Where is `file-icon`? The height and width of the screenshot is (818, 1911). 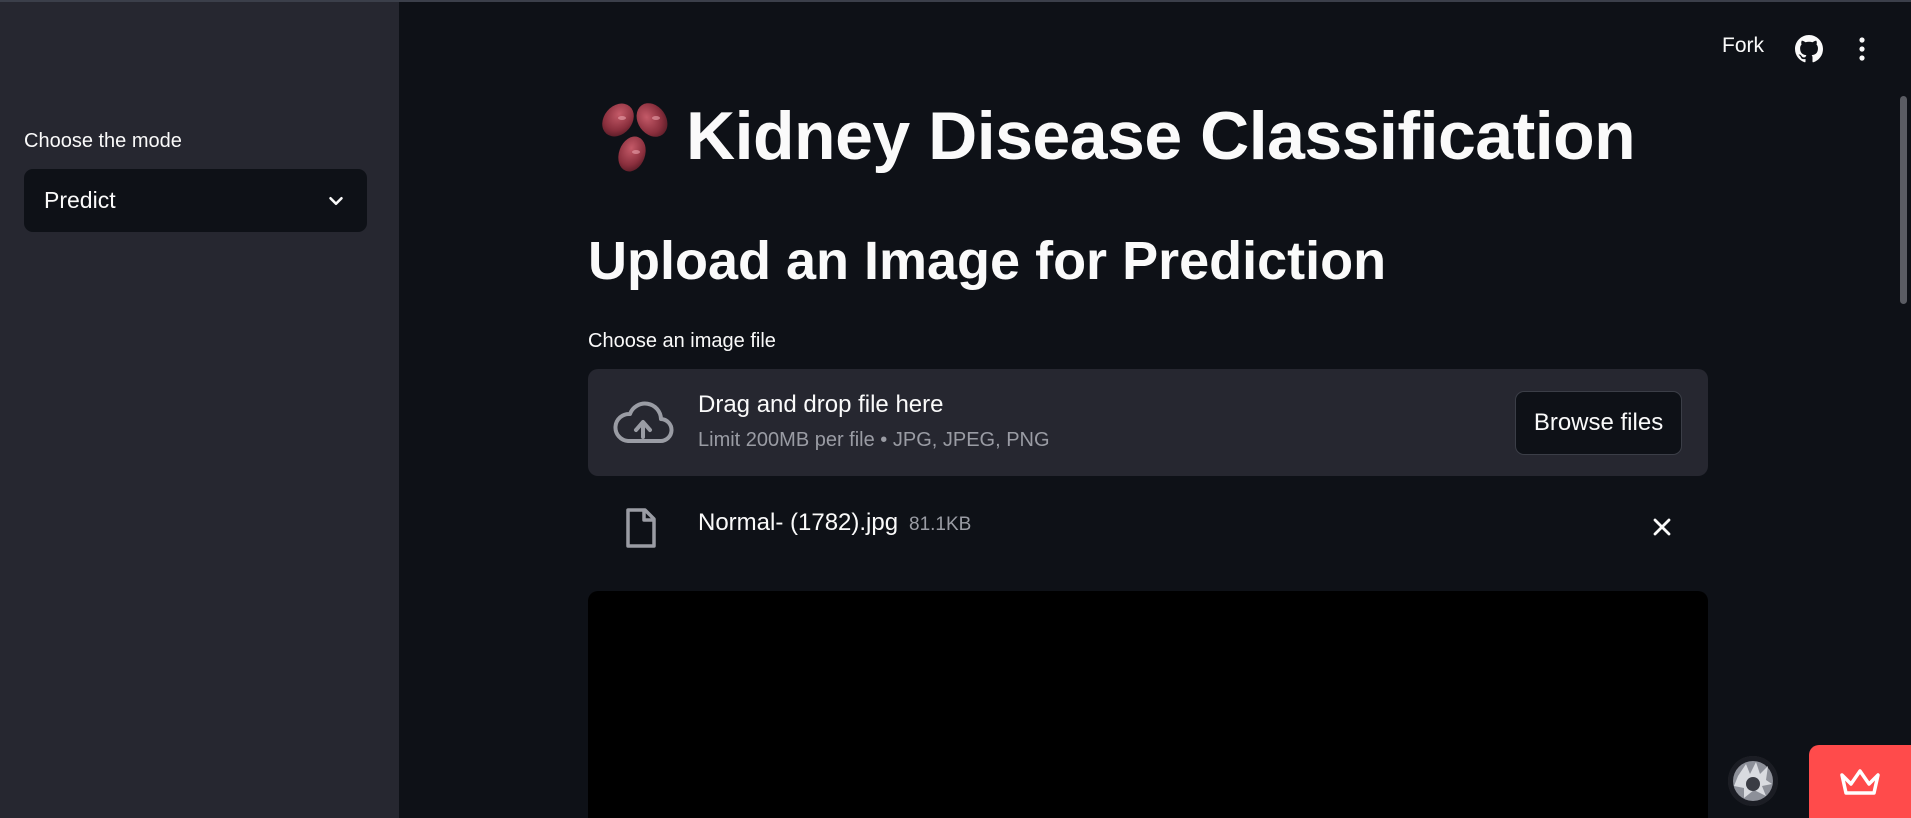
file-icon is located at coordinates (641, 528).